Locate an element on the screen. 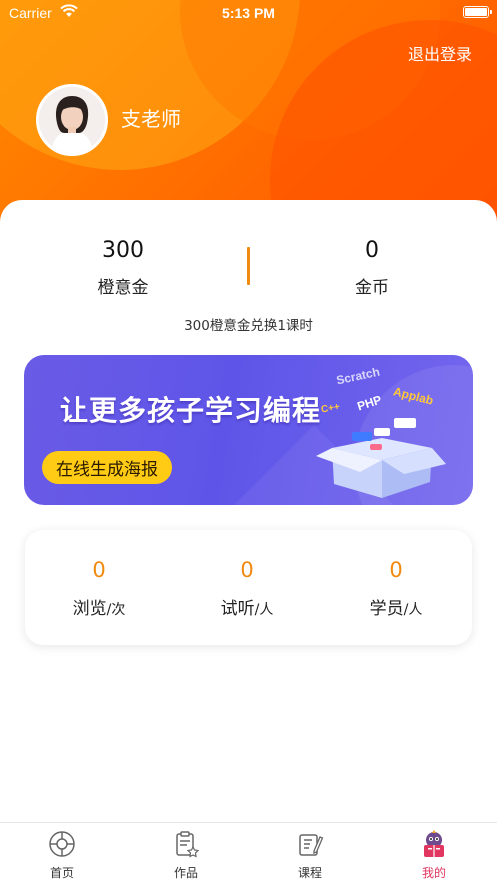  students-label-text: 学员 is located at coordinates (386, 609).